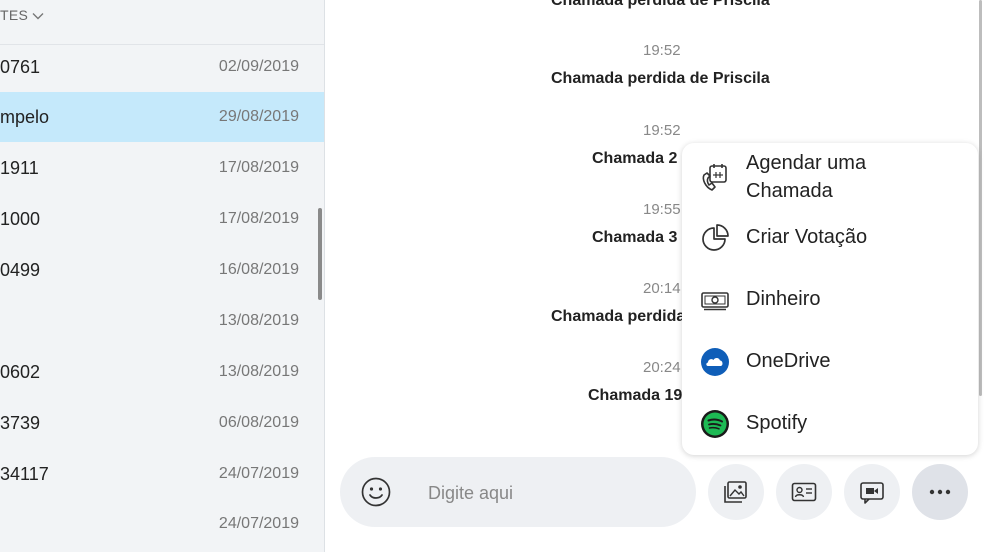  I want to click on media-gallery-button, so click(736, 492).